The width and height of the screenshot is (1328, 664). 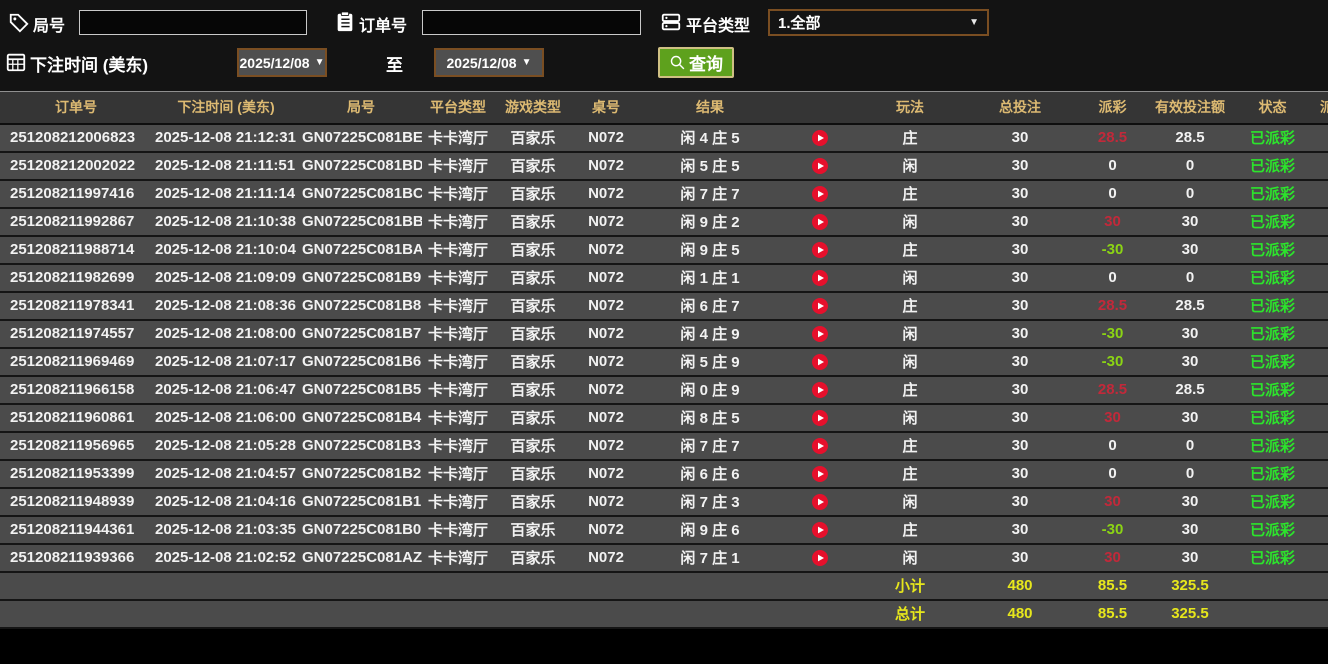 What do you see at coordinates (76, 222) in the screenshot?
I see `order-id-cell: 251208211992867` at bounding box center [76, 222].